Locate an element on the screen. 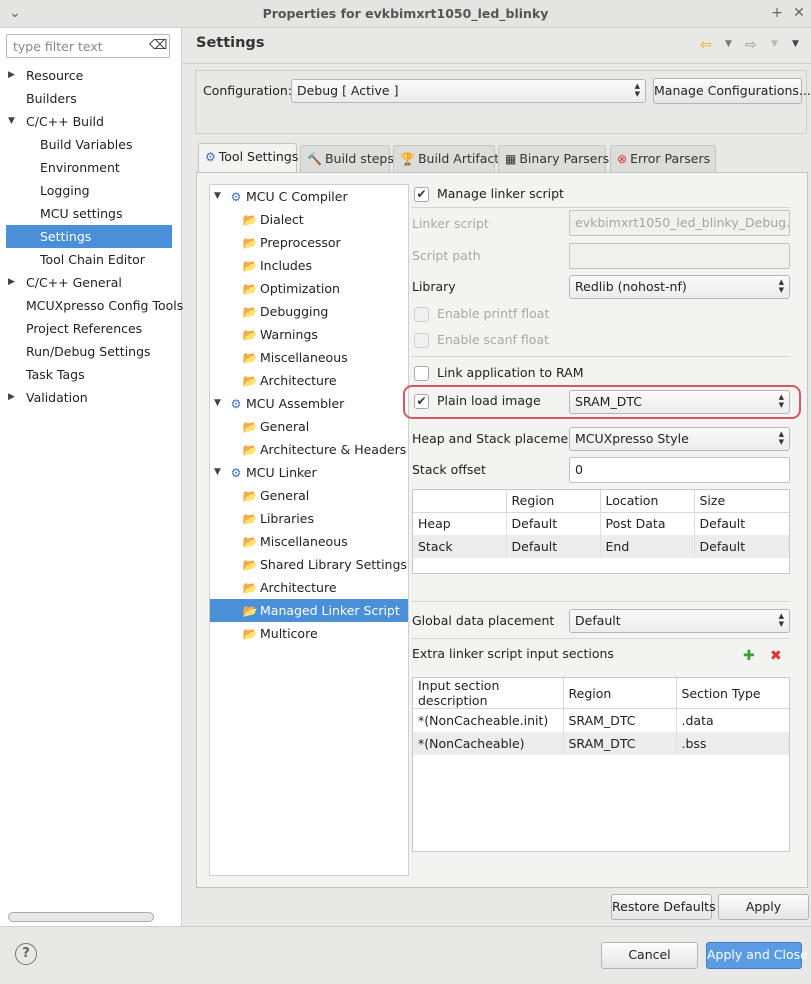 The image size is (811, 984). link-to-ram-row: Link application to RAM is located at coordinates (499, 373).